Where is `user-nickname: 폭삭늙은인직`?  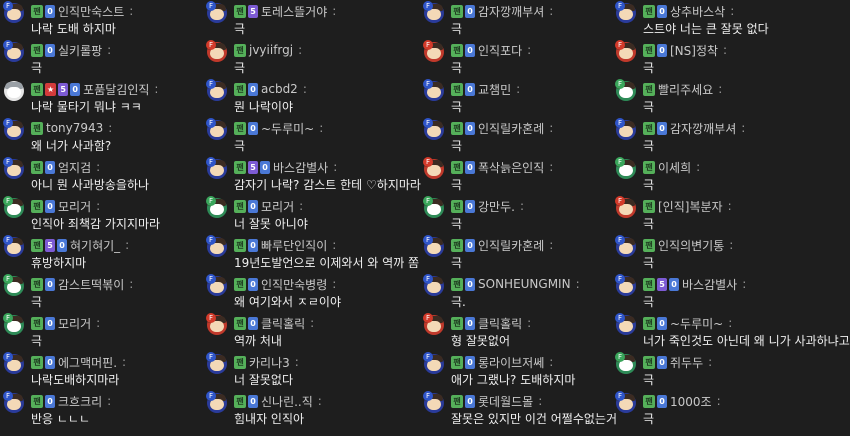 user-nickname: 폭삭늙은인직 is located at coordinates (511, 167).